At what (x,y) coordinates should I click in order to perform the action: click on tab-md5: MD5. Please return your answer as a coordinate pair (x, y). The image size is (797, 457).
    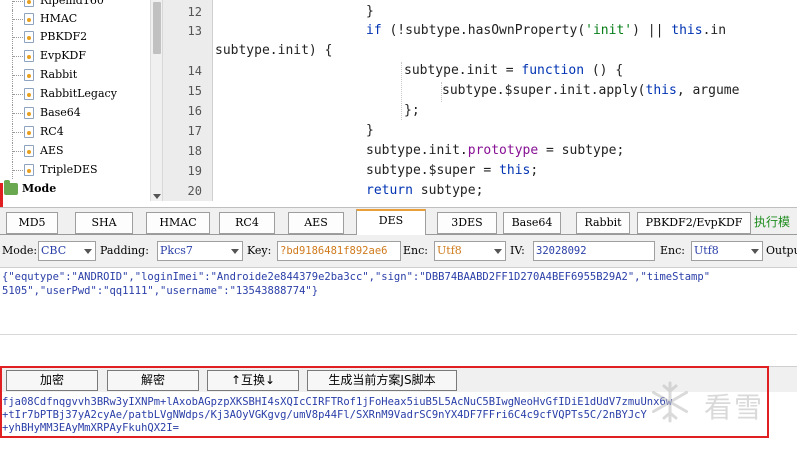
    Looking at the image, I should click on (32, 223).